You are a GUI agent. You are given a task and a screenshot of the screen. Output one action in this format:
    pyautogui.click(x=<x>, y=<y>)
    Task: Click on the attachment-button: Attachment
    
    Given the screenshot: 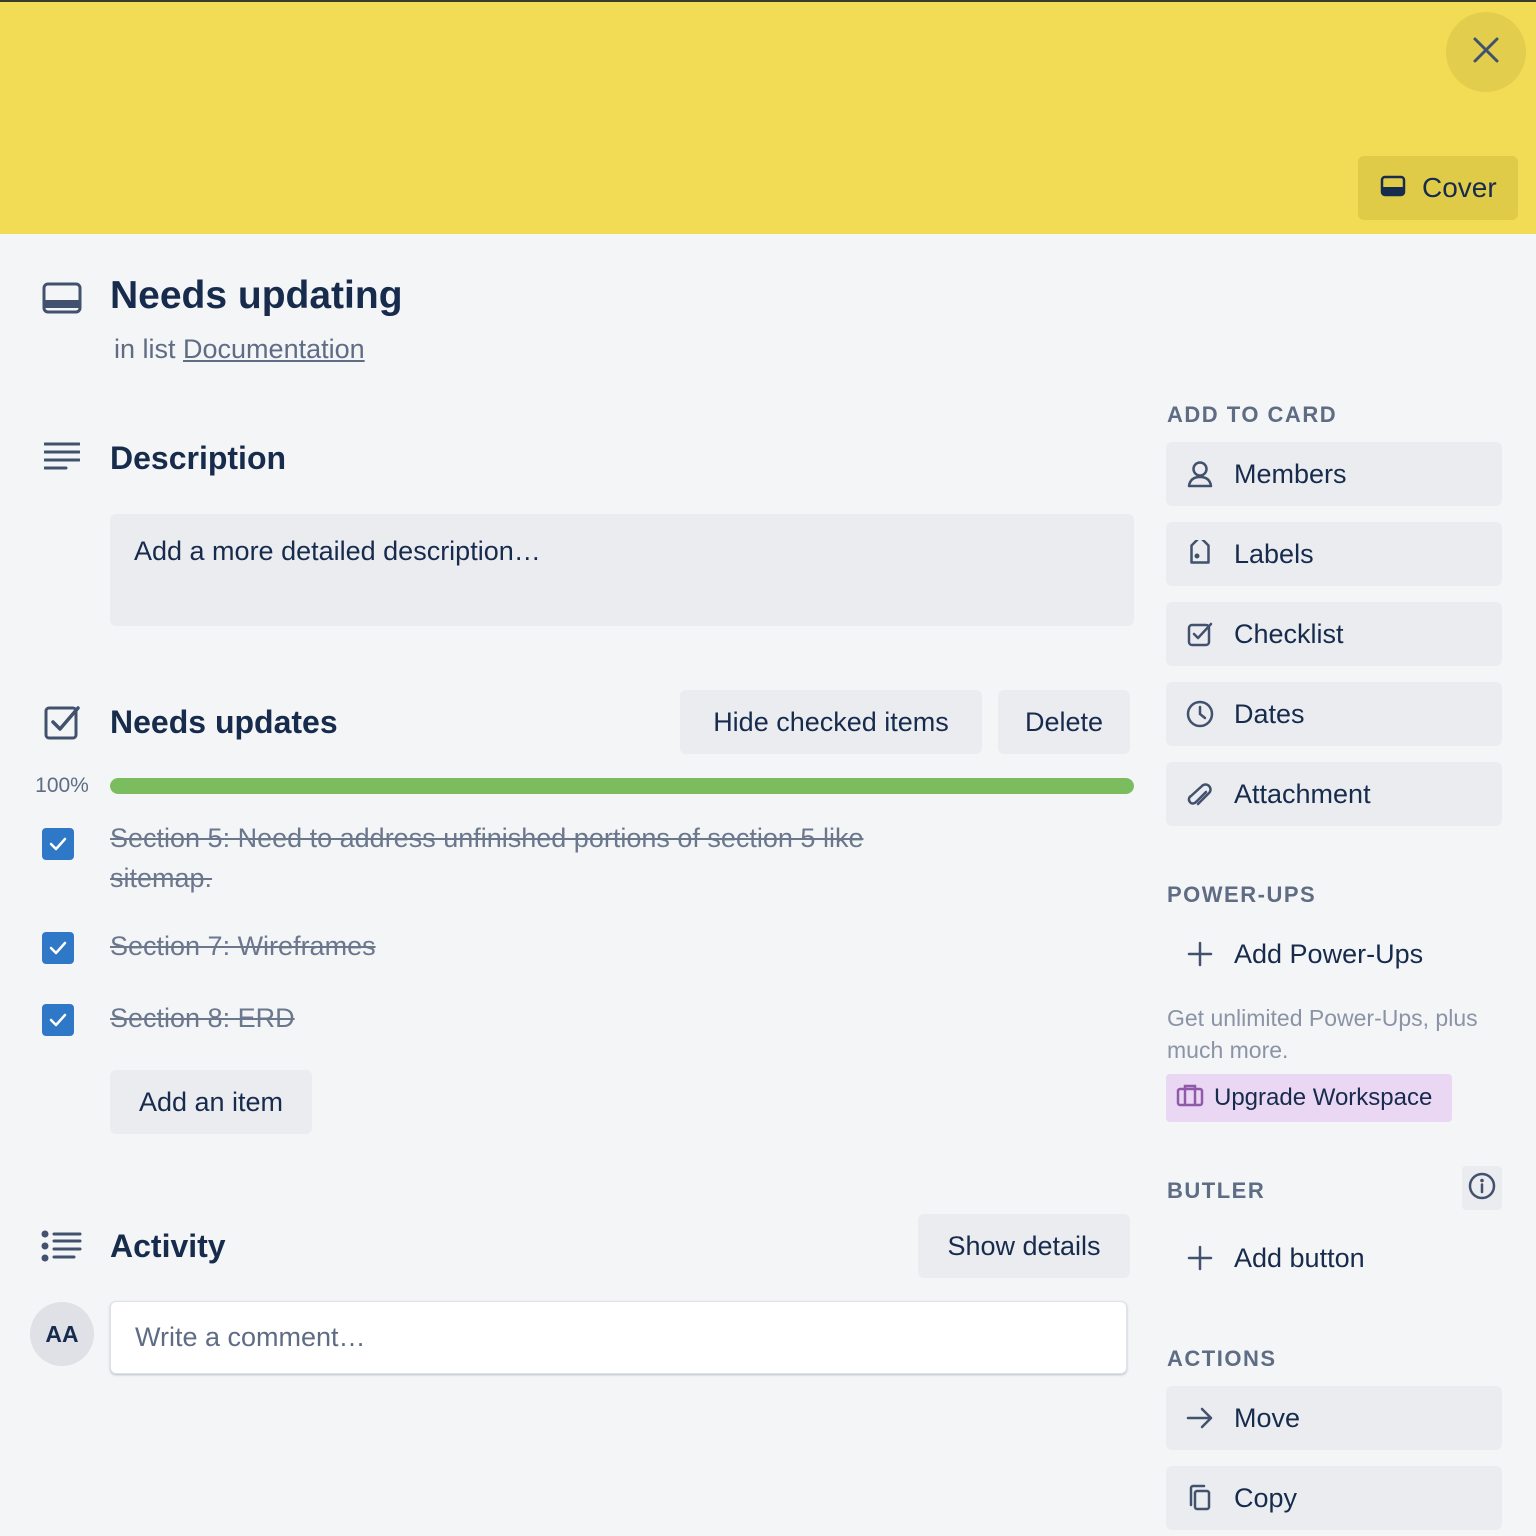 What is the action you would take?
    pyautogui.click(x=1334, y=794)
    